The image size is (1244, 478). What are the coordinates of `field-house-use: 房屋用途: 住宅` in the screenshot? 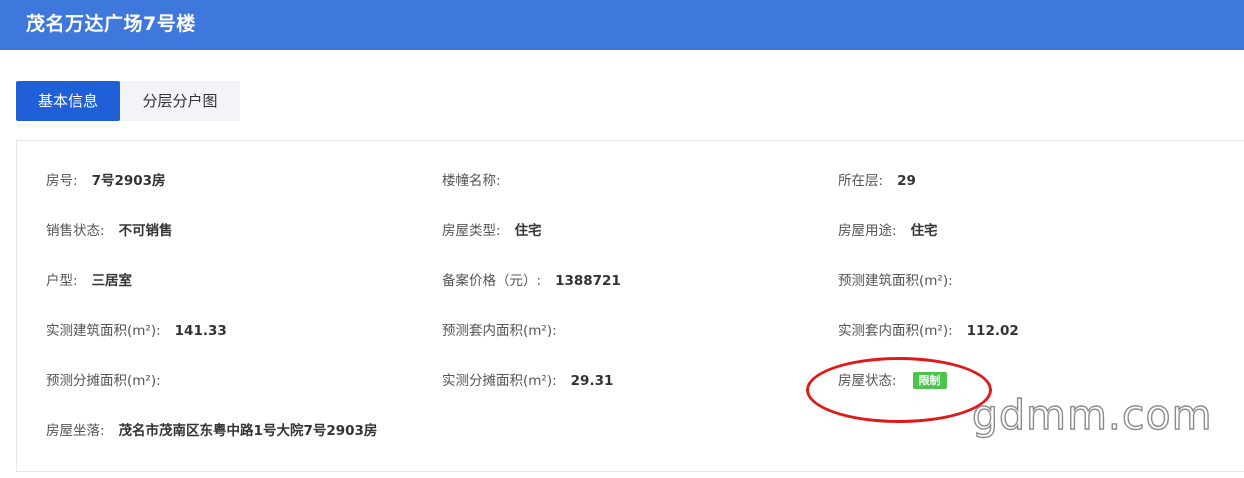 It's located at (888, 231).